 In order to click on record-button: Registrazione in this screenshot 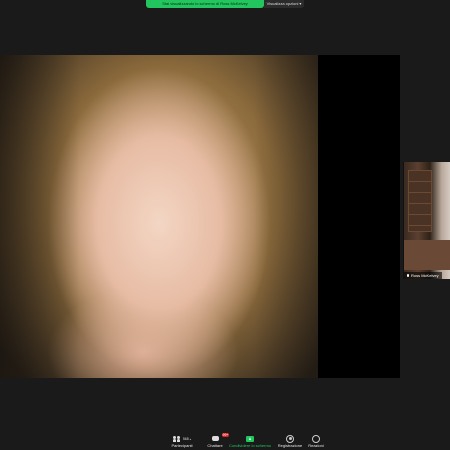, I will do `click(290, 441)`.